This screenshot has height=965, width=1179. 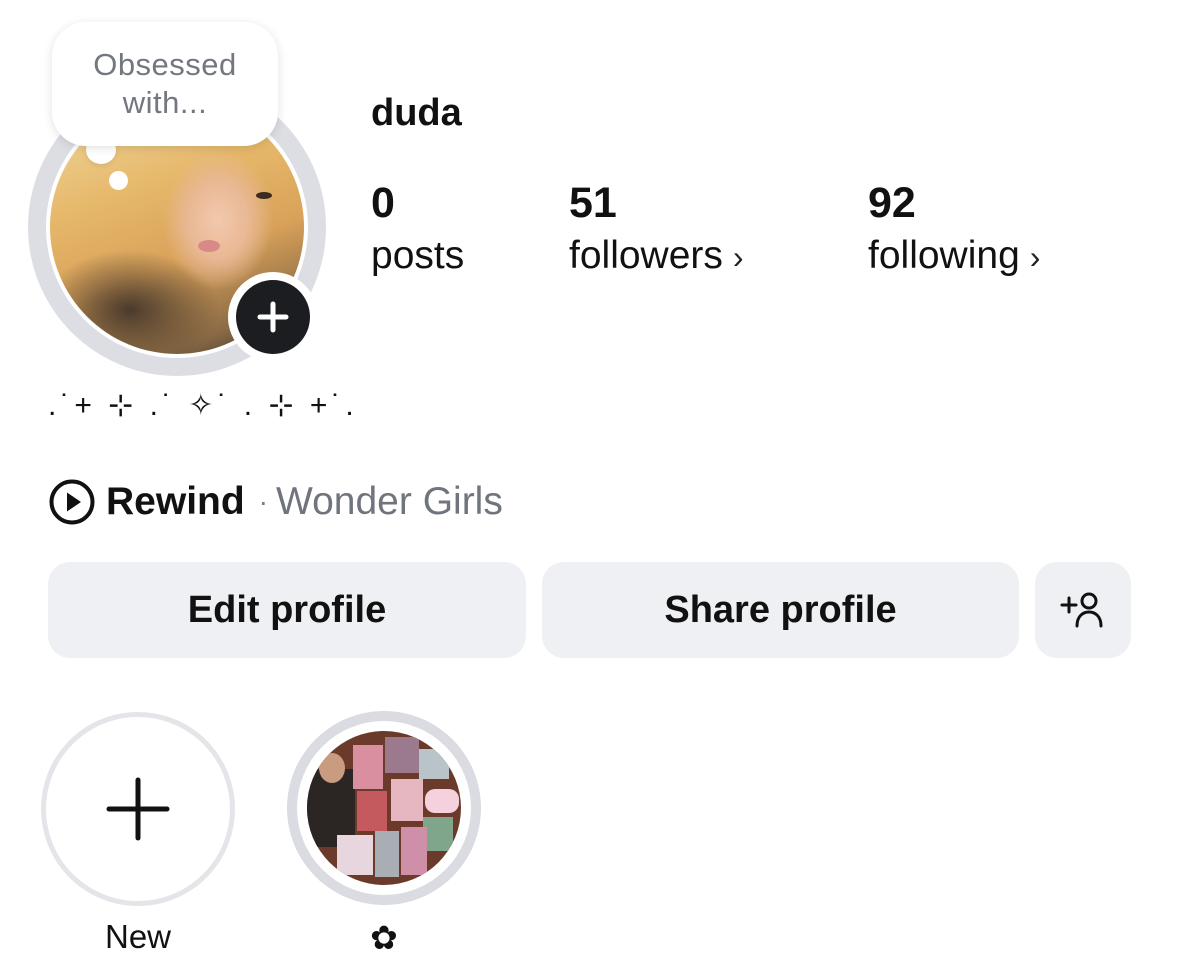 What do you see at coordinates (138, 936) in the screenshot?
I see `highlight-label-new: New` at bounding box center [138, 936].